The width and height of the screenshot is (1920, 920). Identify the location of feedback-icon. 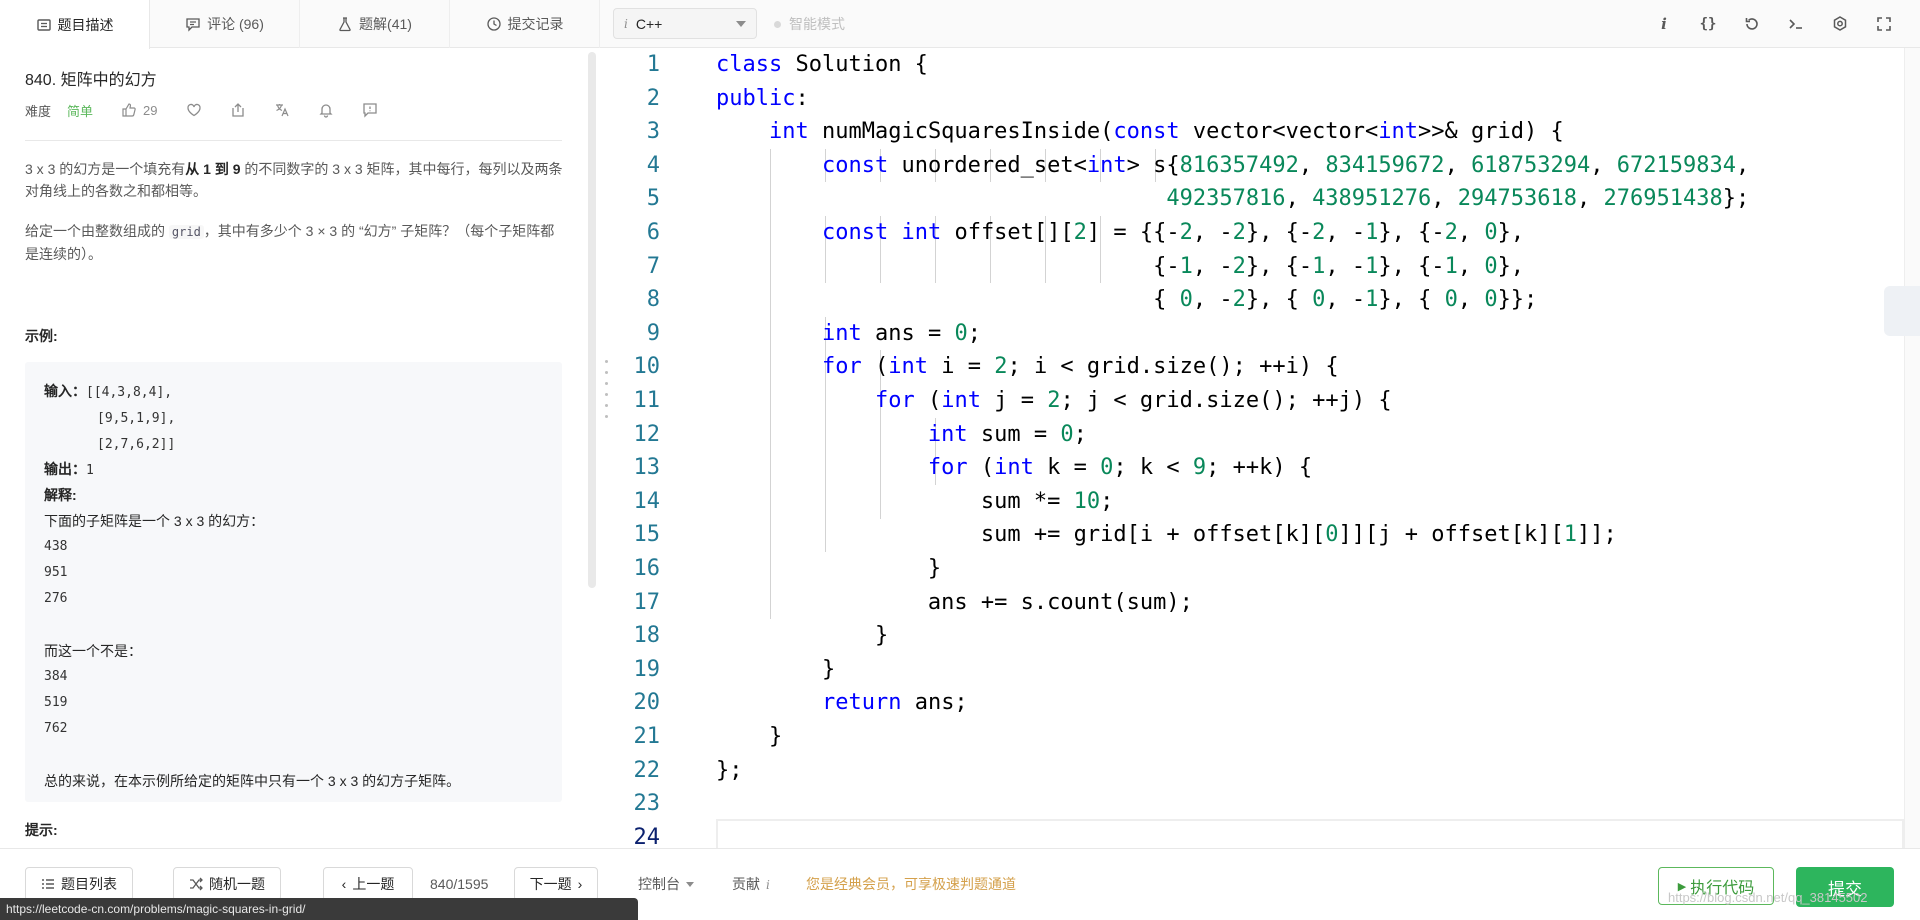
(369, 110).